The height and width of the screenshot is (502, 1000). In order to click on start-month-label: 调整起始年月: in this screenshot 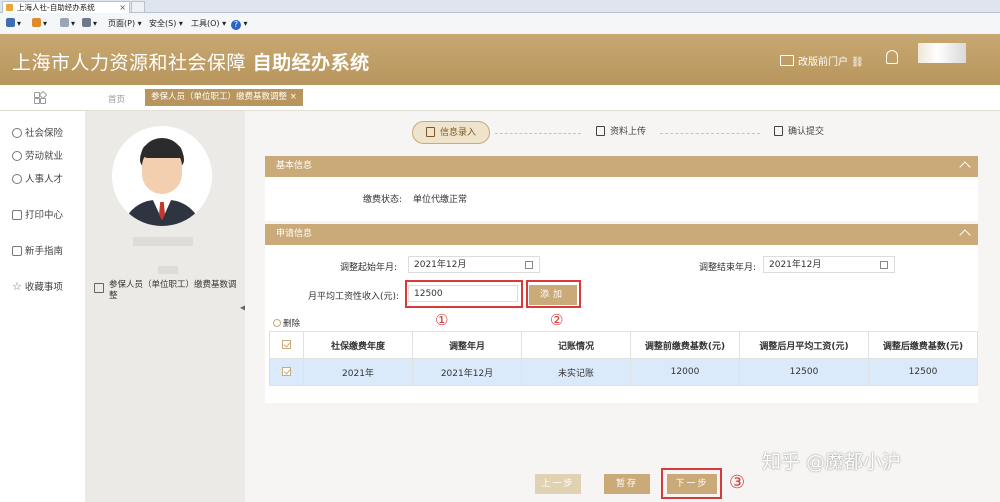, I will do `click(369, 268)`.